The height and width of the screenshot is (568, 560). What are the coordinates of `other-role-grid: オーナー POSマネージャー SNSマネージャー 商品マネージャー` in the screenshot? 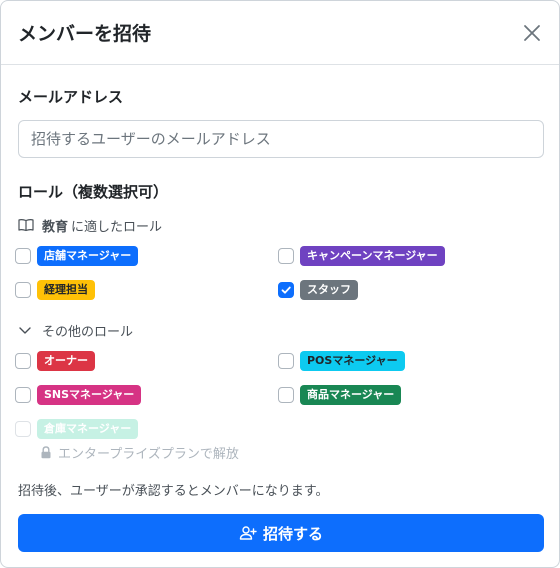 It's located at (279, 378).